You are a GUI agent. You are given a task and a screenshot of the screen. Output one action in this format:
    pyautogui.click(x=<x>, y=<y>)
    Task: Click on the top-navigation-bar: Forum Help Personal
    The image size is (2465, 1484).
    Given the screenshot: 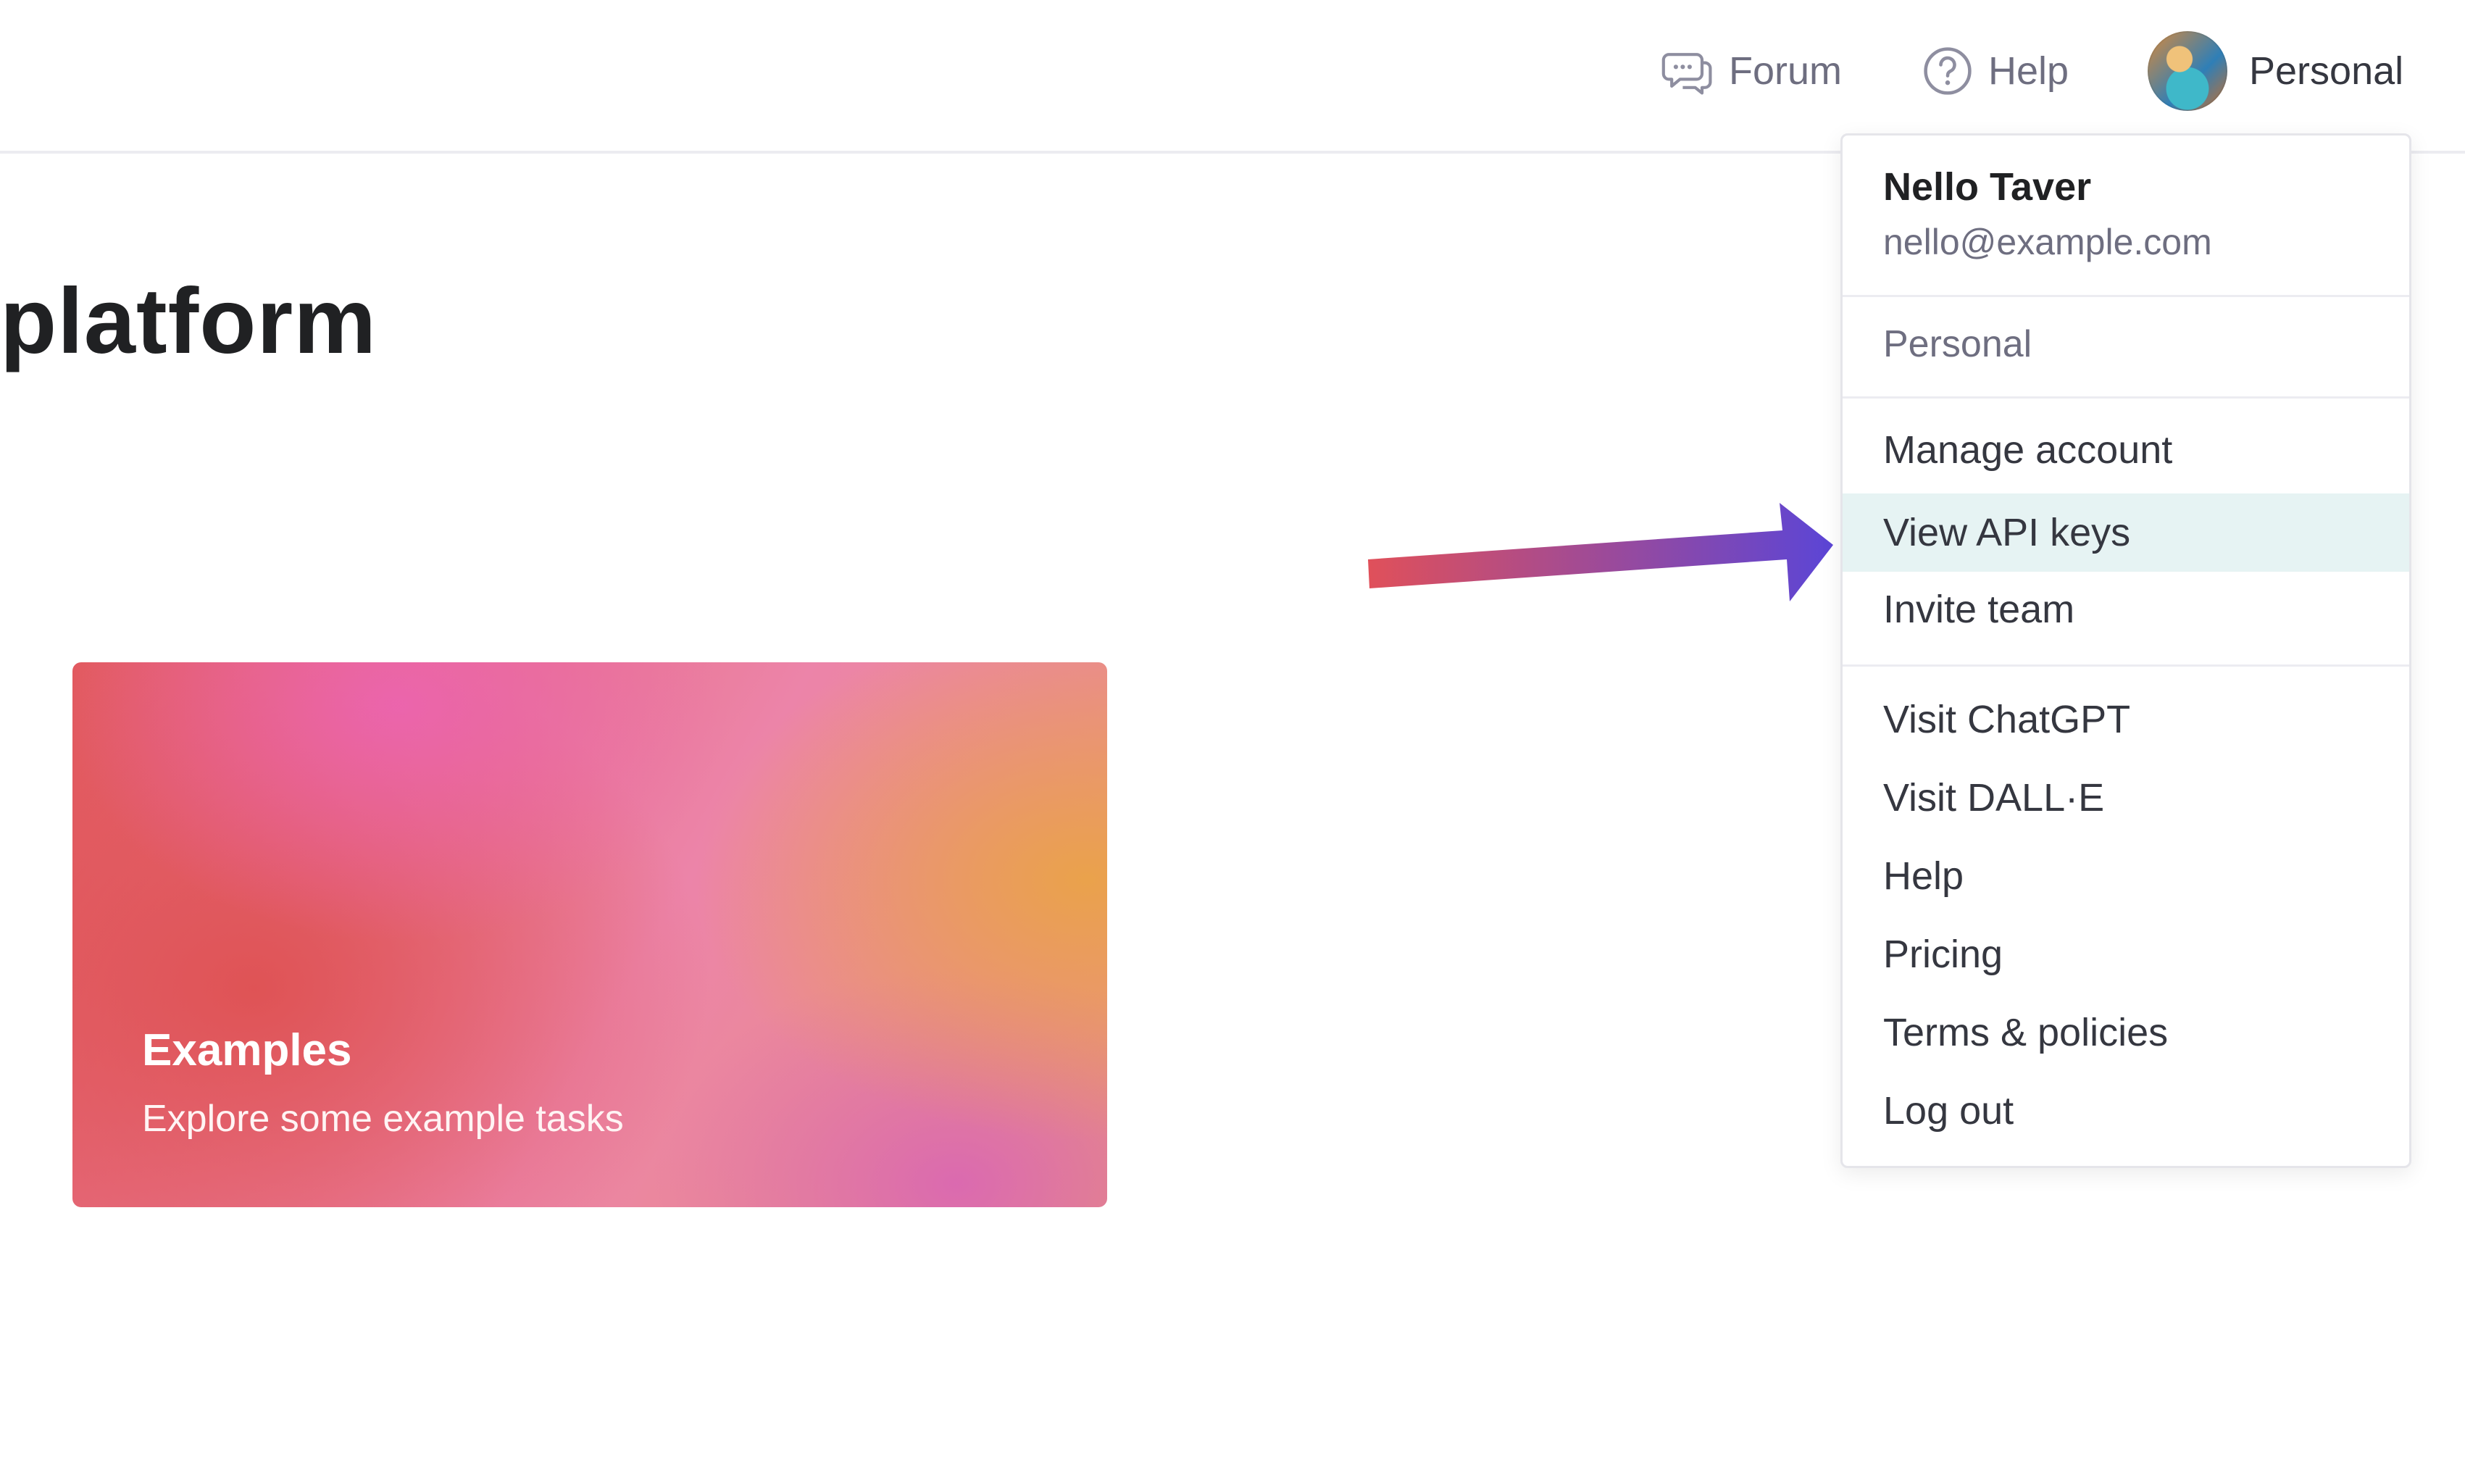 What is the action you would take?
    pyautogui.click(x=1232, y=77)
    